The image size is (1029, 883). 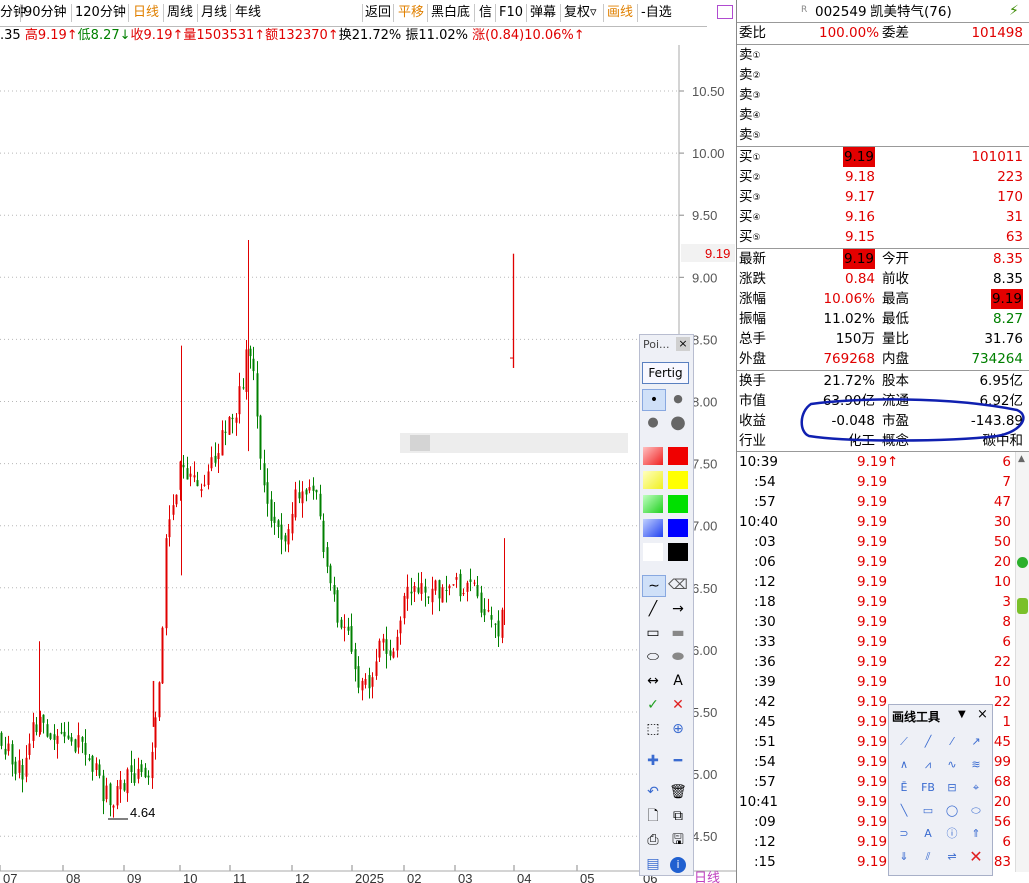 I want to click on color-swatch-light-yellow, so click(x=653, y=480).